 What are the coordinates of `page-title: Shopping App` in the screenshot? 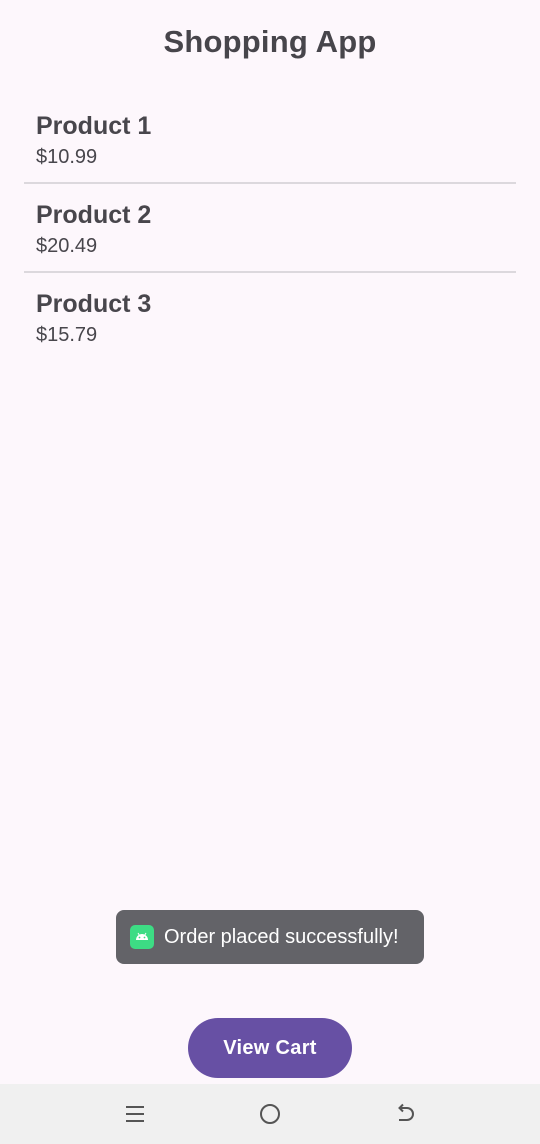 It's located at (270, 41).